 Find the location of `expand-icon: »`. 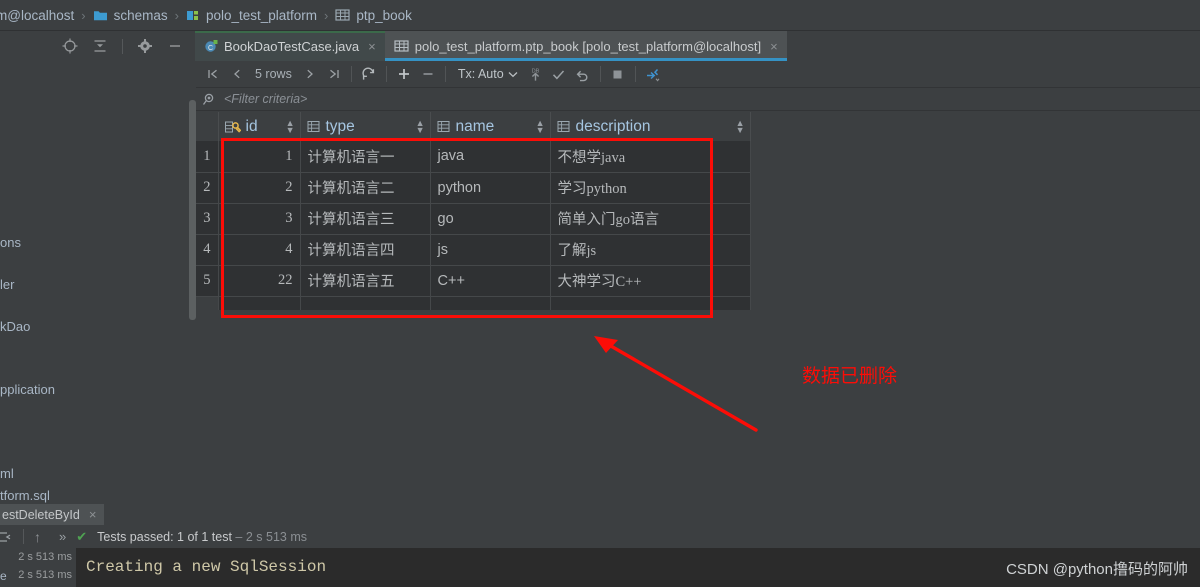

expand-icon: » is located at coordinates (62, 536).